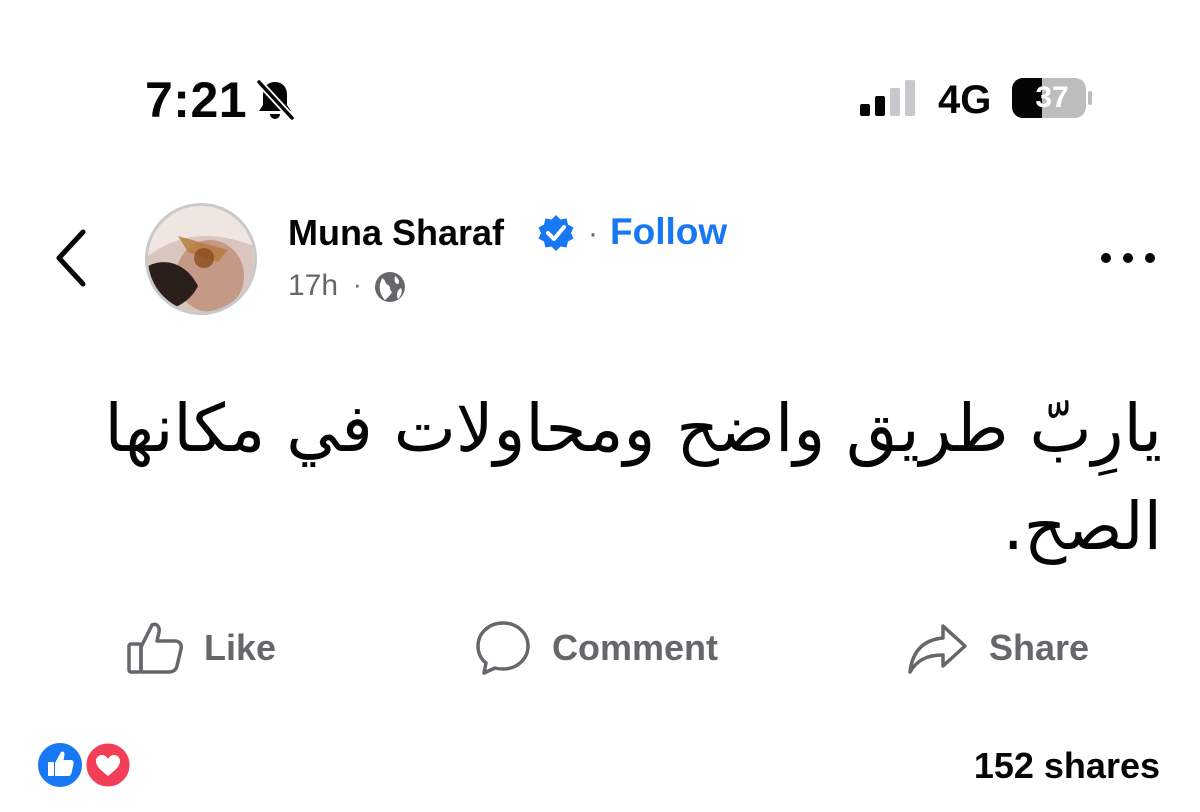  I want to click on like-label: Like, so click(240, 647).